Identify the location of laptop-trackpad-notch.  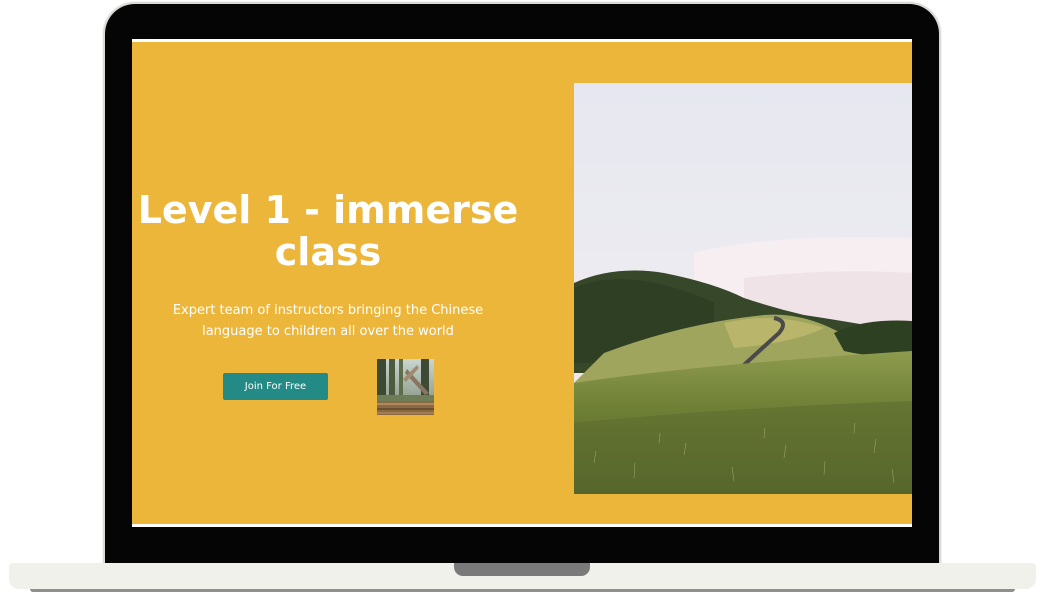
(522, 569).